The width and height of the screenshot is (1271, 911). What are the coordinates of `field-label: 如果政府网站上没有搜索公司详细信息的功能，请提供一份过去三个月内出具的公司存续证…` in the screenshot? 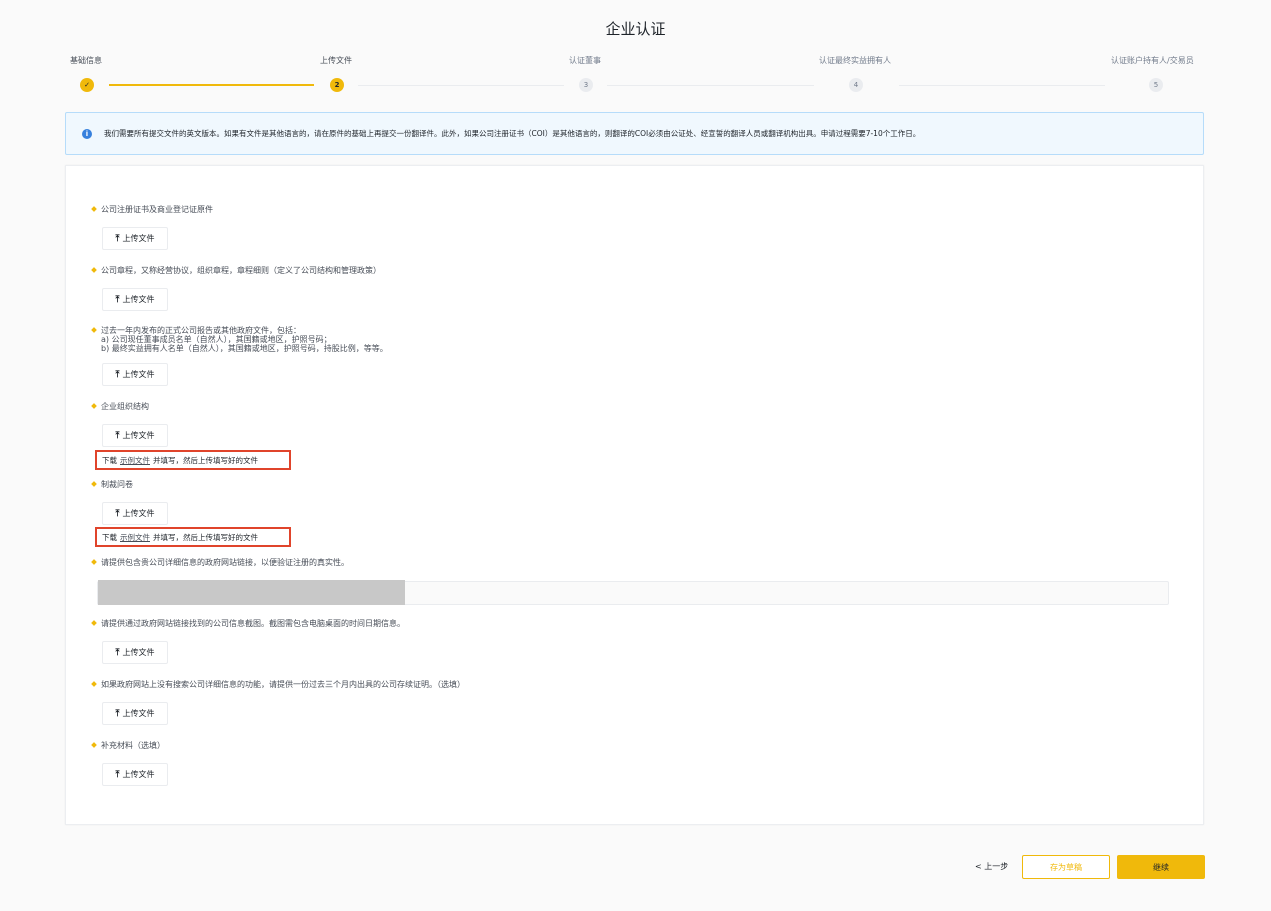 It's located at (283, 684).